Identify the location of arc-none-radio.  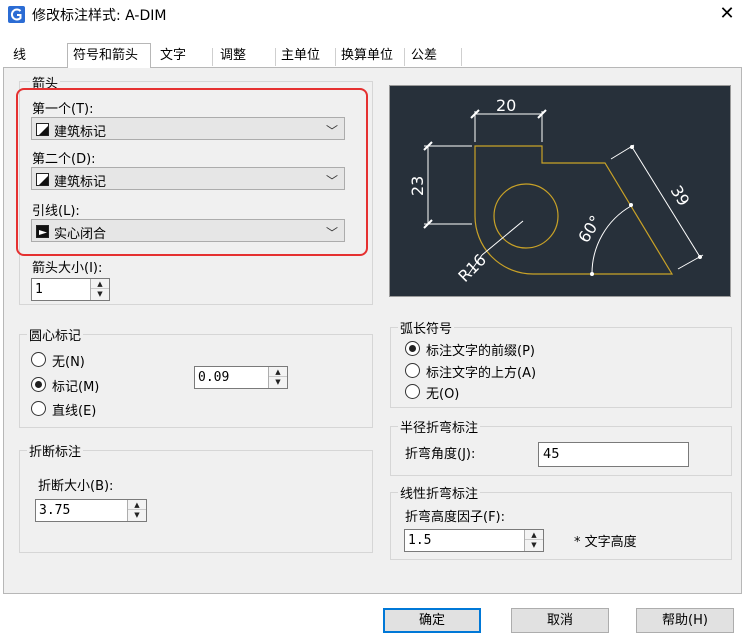
(412, 391).